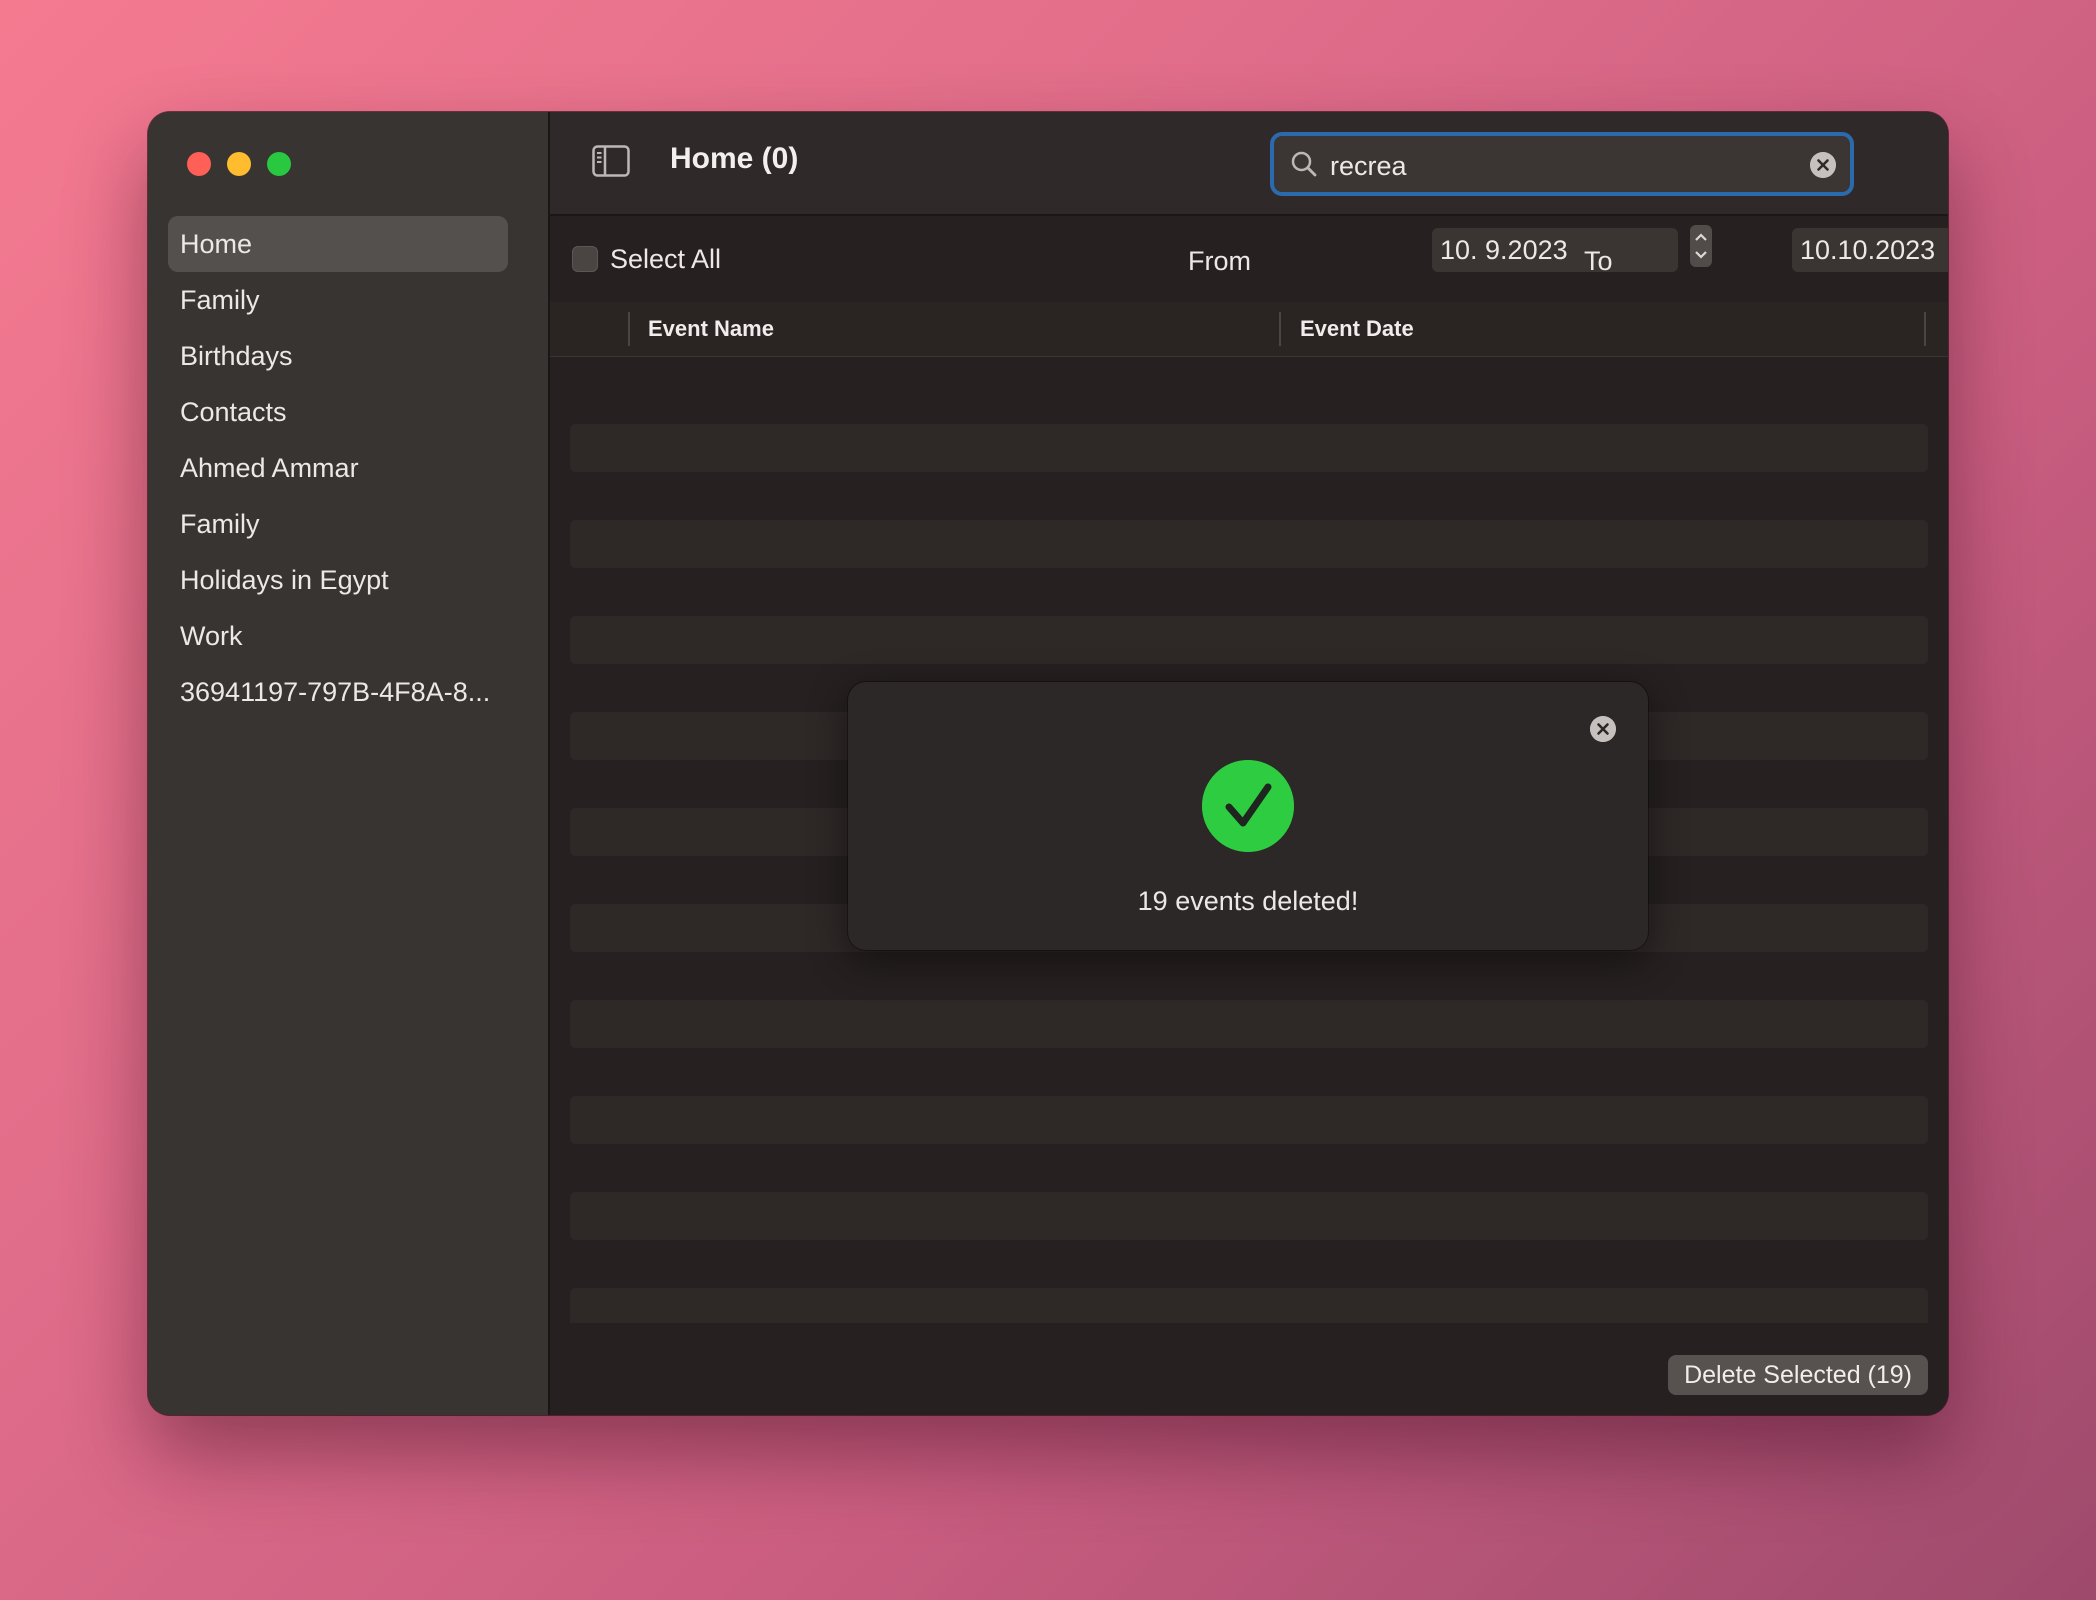 Image resolution: width=2096 pixels, height=1600 pixels. What do you see at coordinates (1249, 164) in the screenshot?
I see `toolbar: Home (0)` at bounding box center [1249, 164].